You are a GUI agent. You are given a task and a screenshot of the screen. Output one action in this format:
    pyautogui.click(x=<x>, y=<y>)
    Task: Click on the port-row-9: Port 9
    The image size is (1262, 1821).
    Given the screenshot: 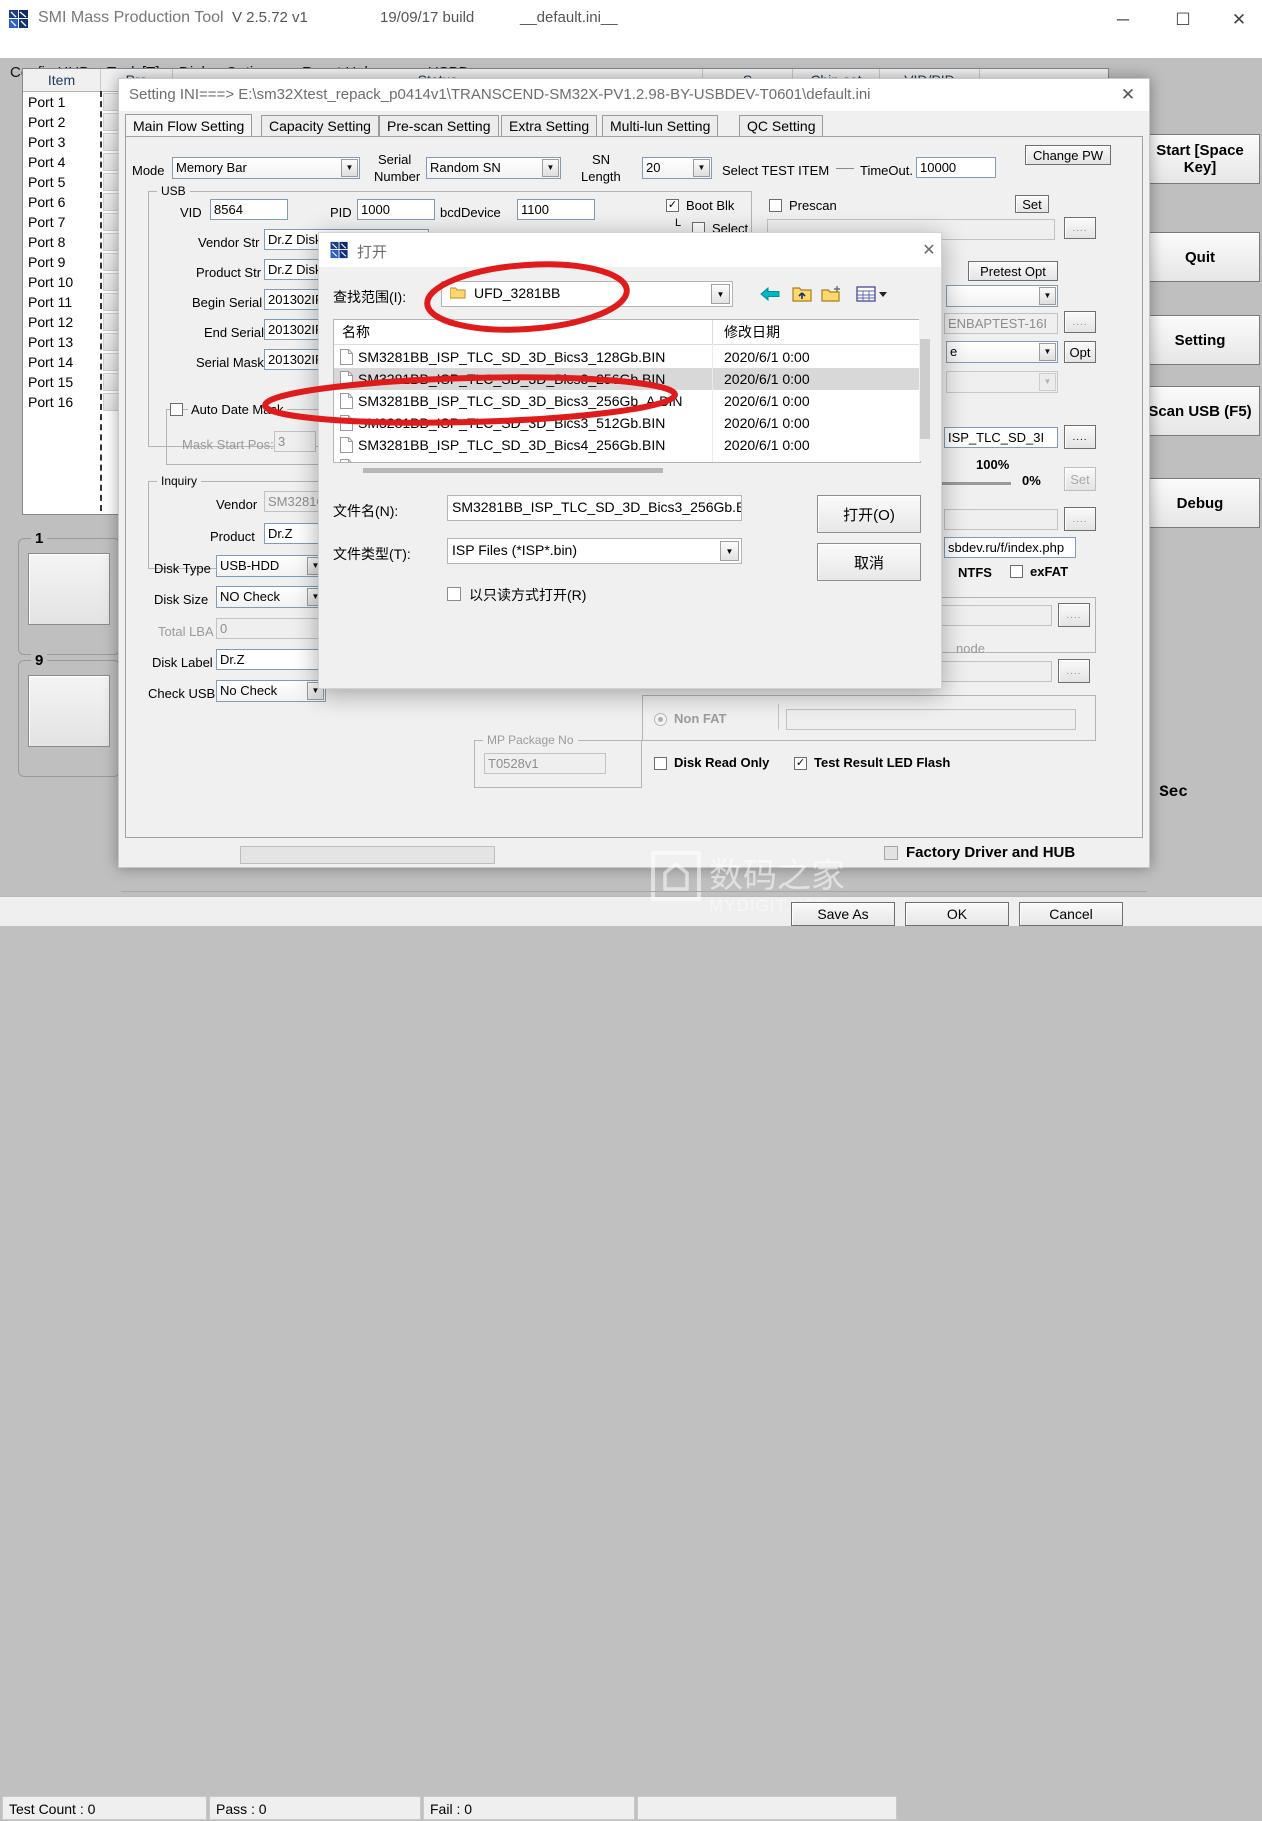 What is the action you would take?
    pyautogui.click(x=45, y=262)
    